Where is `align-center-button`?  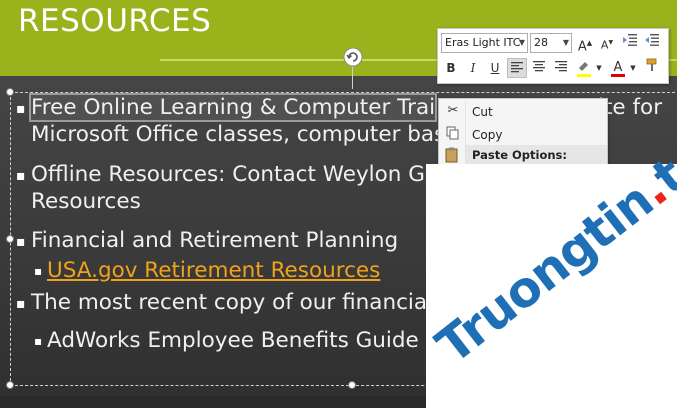
align-center-button is located at coordinates (539, 68).